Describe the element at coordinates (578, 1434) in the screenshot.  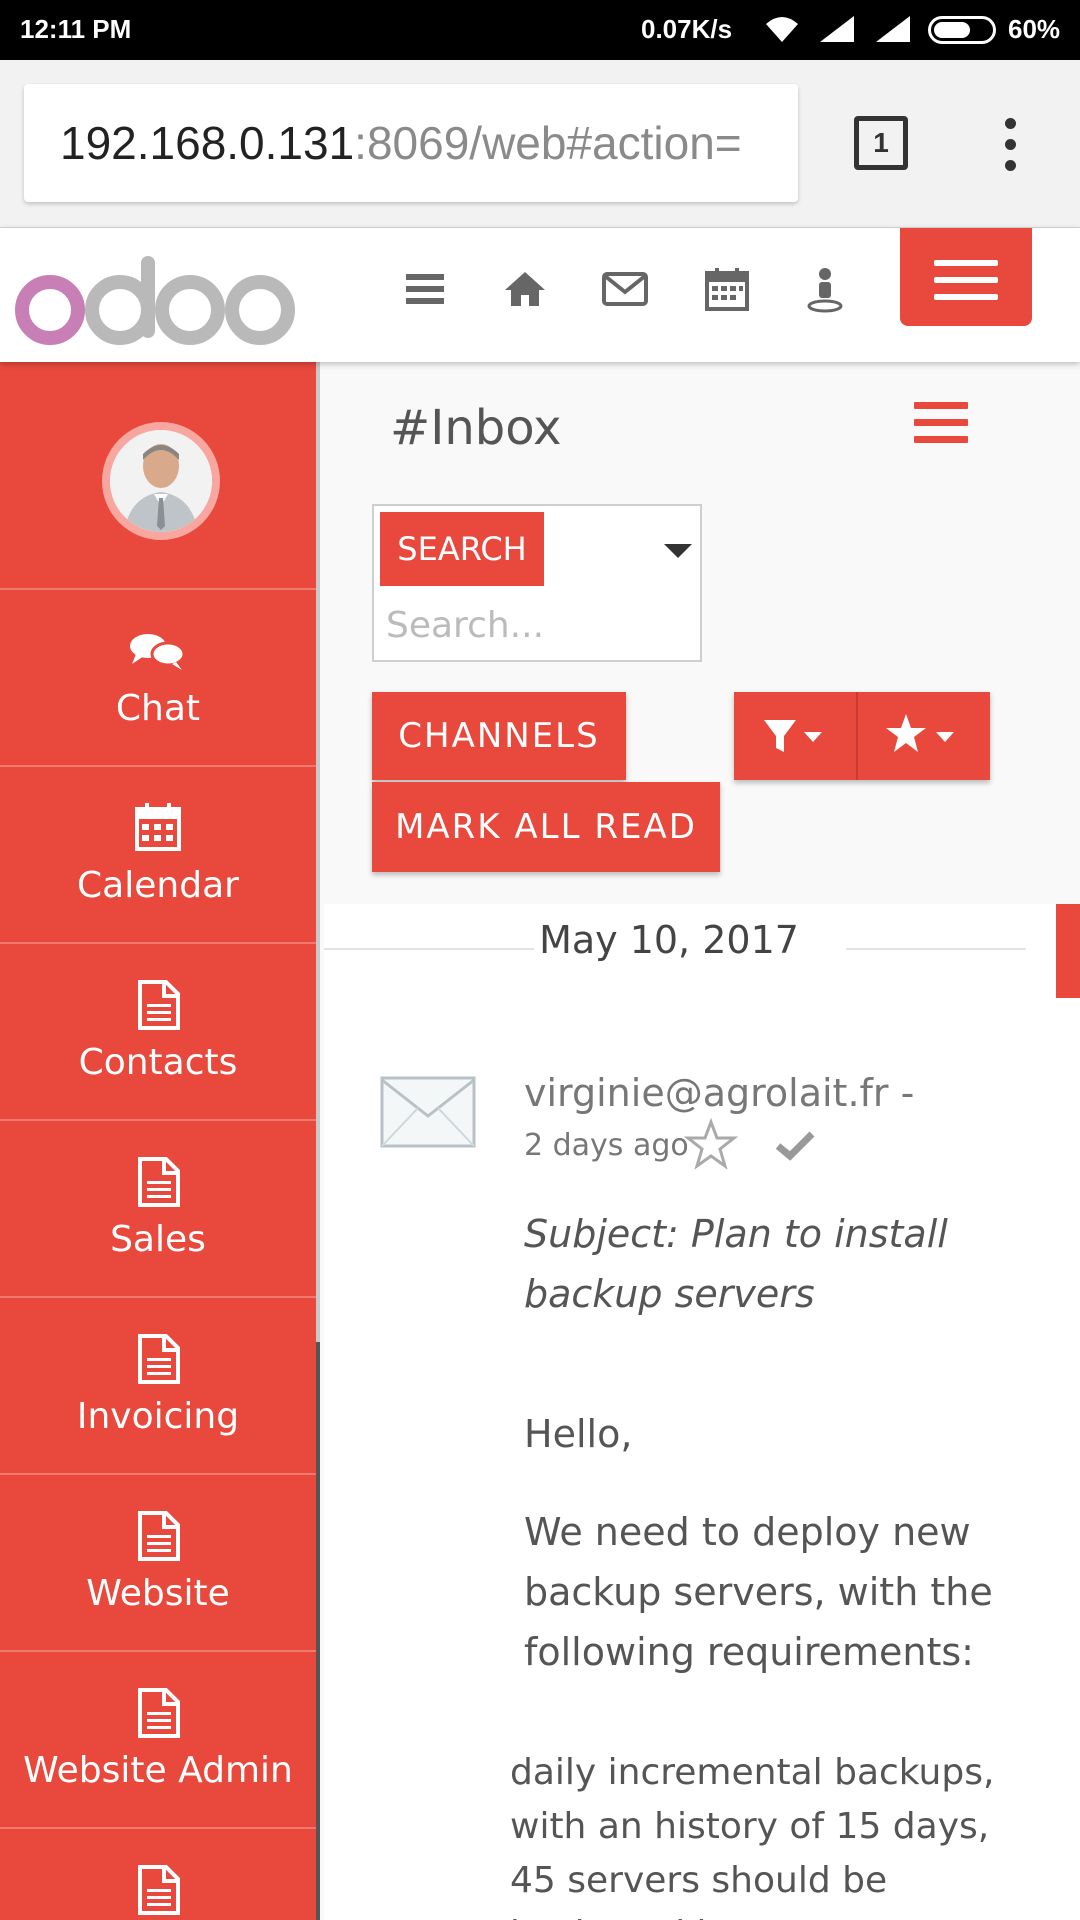
I see `message-greeting: Hello,` at that location.